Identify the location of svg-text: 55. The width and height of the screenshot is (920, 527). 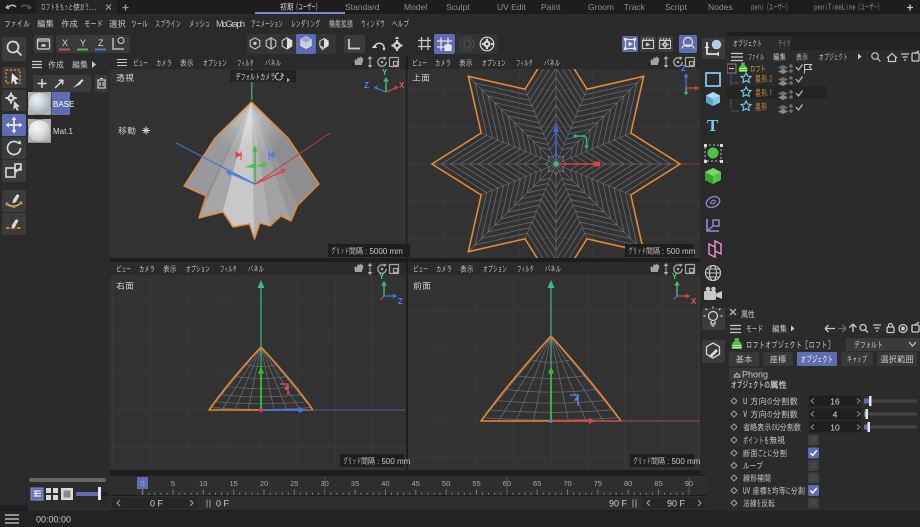
(476, 483).